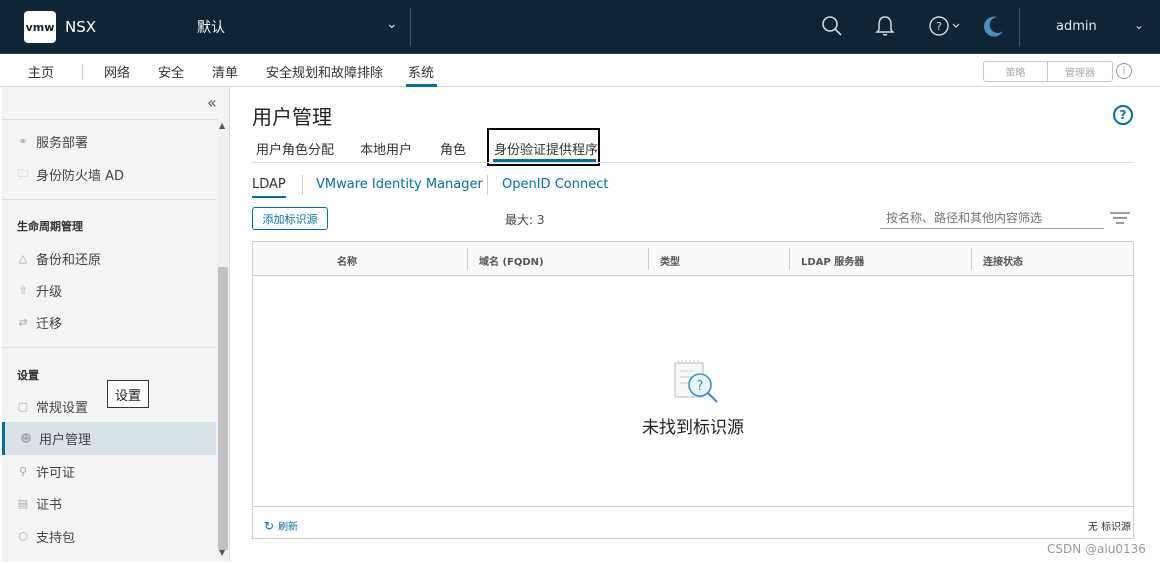  Describe the element at coordinates (211, 27) in the screenshot. I see `context-selector: 默认` at that location.